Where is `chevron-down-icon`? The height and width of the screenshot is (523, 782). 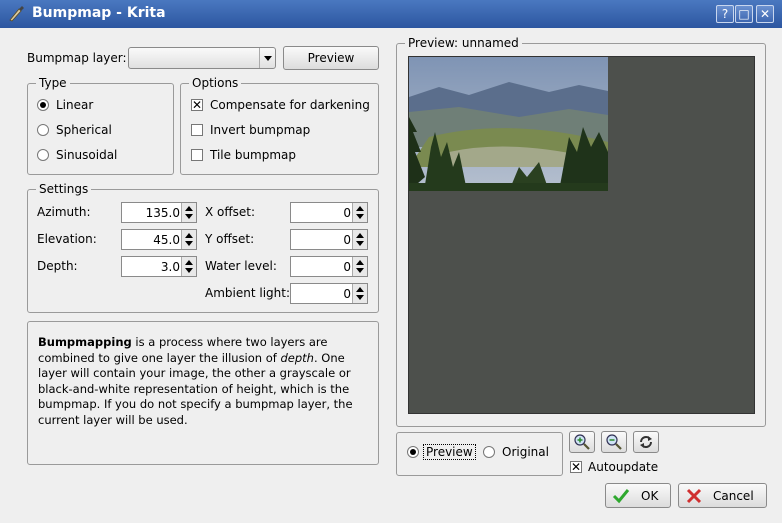
chevron-down-icon is located at coordinates (267, 58).